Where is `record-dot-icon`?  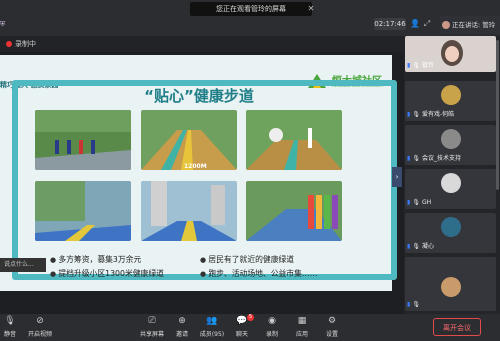 record-dot-icon is located at coordinates (9, 44).